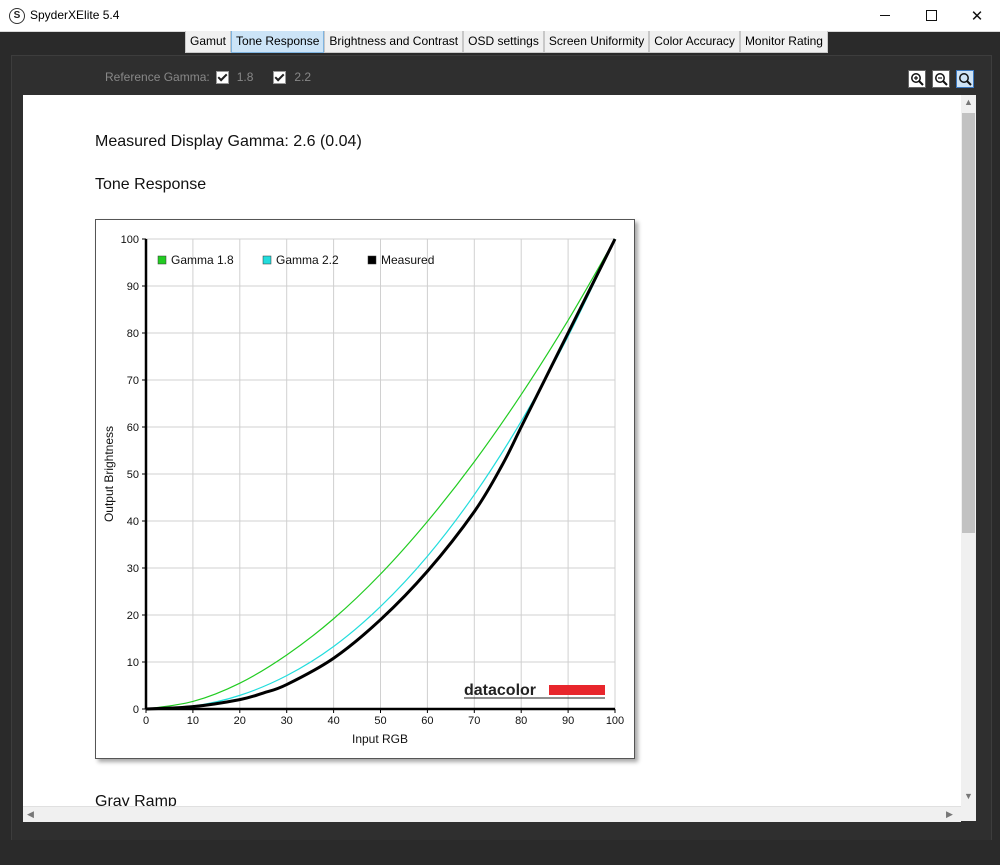 The height and width of the screenshot is (865, 1000). I want to click on maximize-button, so click(931, 15).